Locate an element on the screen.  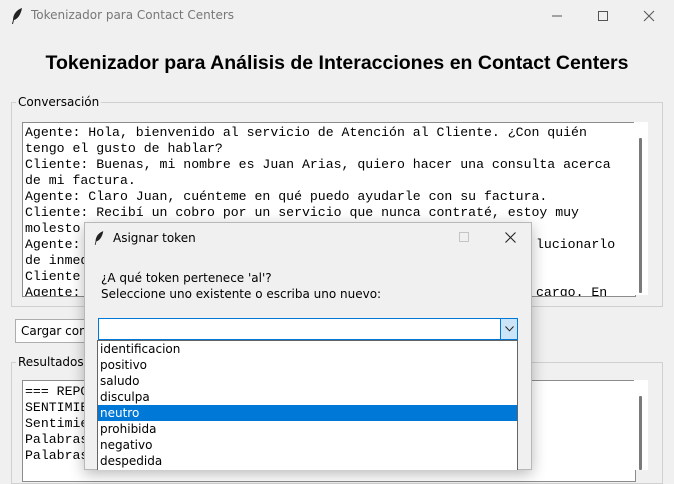
dialog-maximize-button is located at coordinates (464, 237).